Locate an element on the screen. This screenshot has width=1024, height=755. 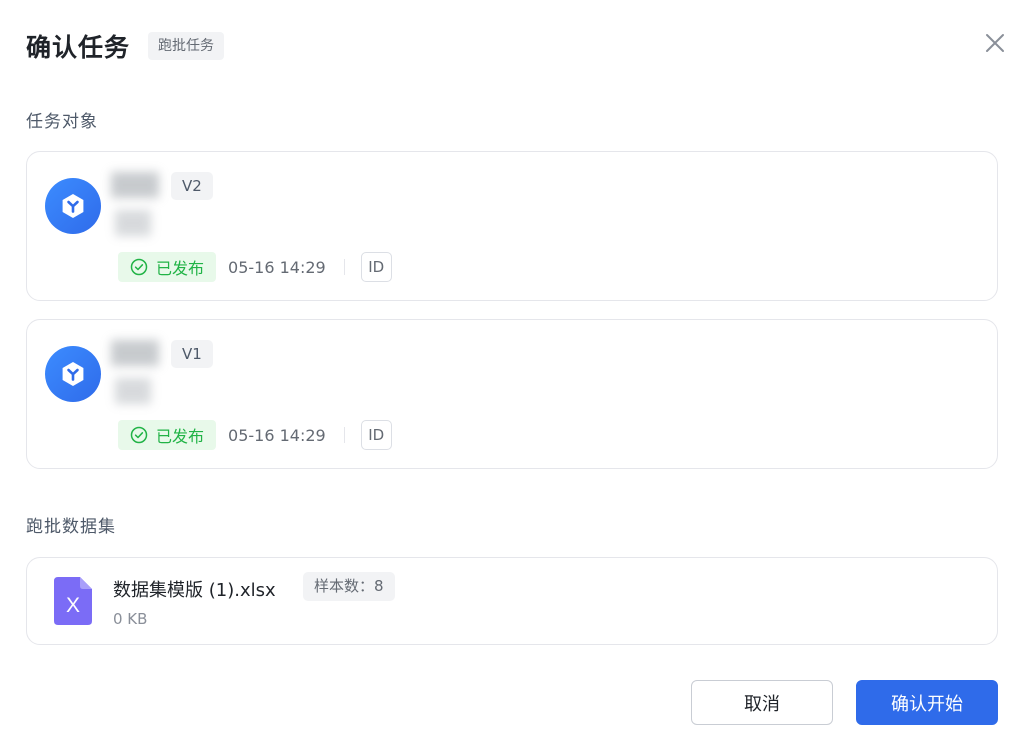
version-tag: V2 is located at coordinates (192, 186).